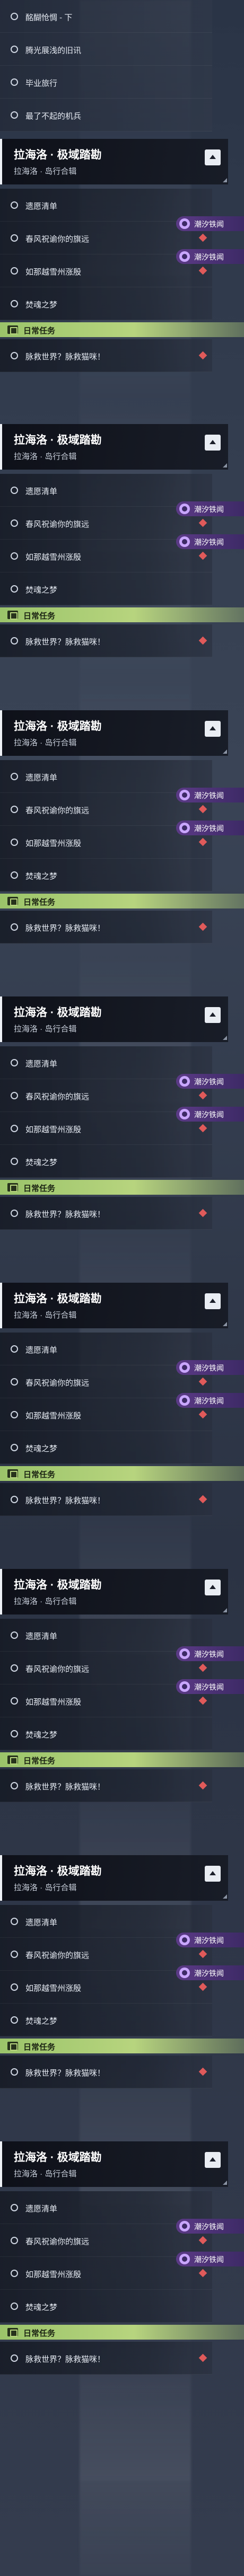 This screenshot has width=244, height=2576. Describe the element at coordinates (106, 49) in the screenshot. I see `quest-row: 腾光展浅的旧讯` at that location.